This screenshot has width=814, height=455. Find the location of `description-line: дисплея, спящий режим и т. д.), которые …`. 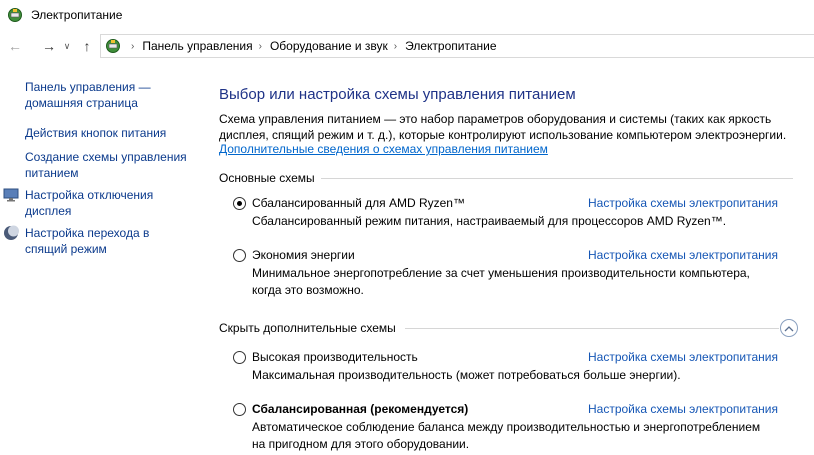

description-line: дисплея, спящий режим и т. д.), которые … is located at coordinates (503, 135).